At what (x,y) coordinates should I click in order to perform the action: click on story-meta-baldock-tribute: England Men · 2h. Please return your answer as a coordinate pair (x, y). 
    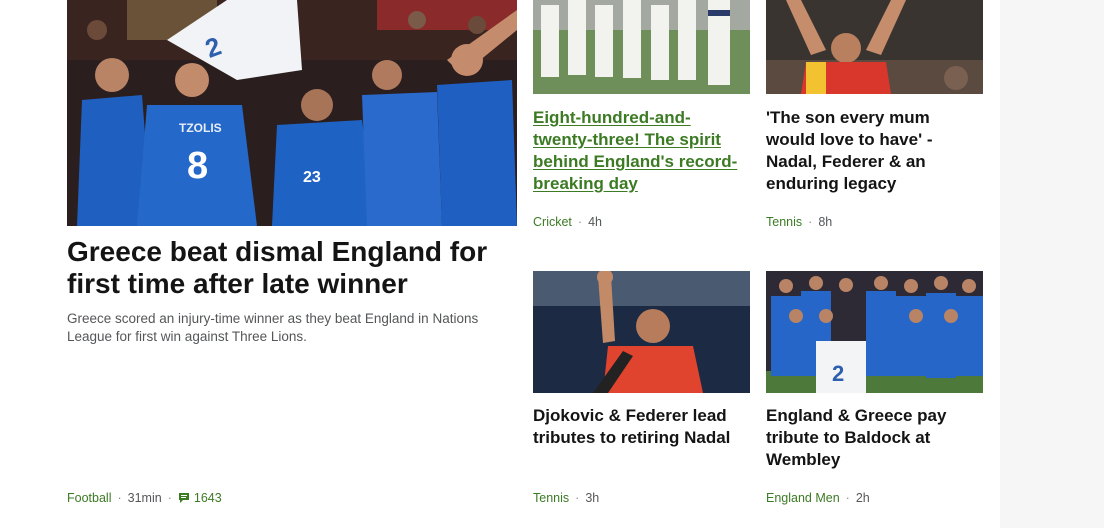
    Looking at the image, I should click on (818, 498).